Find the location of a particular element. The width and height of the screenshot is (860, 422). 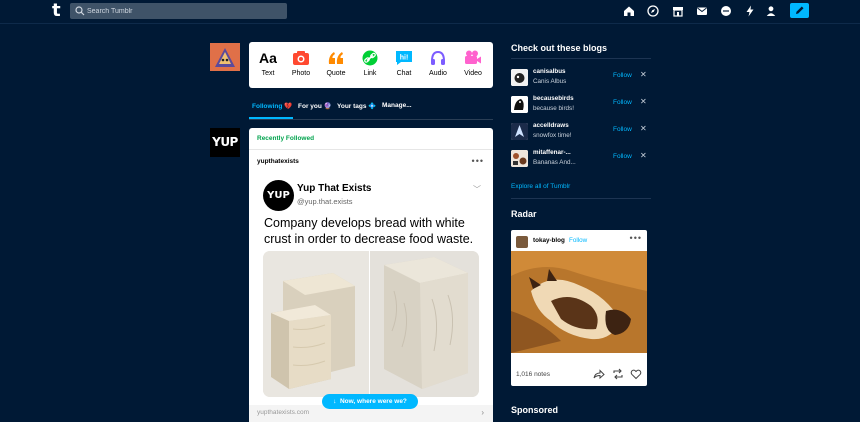

radar-blog-name: tokay-blog is located at coordinates (549, 240).